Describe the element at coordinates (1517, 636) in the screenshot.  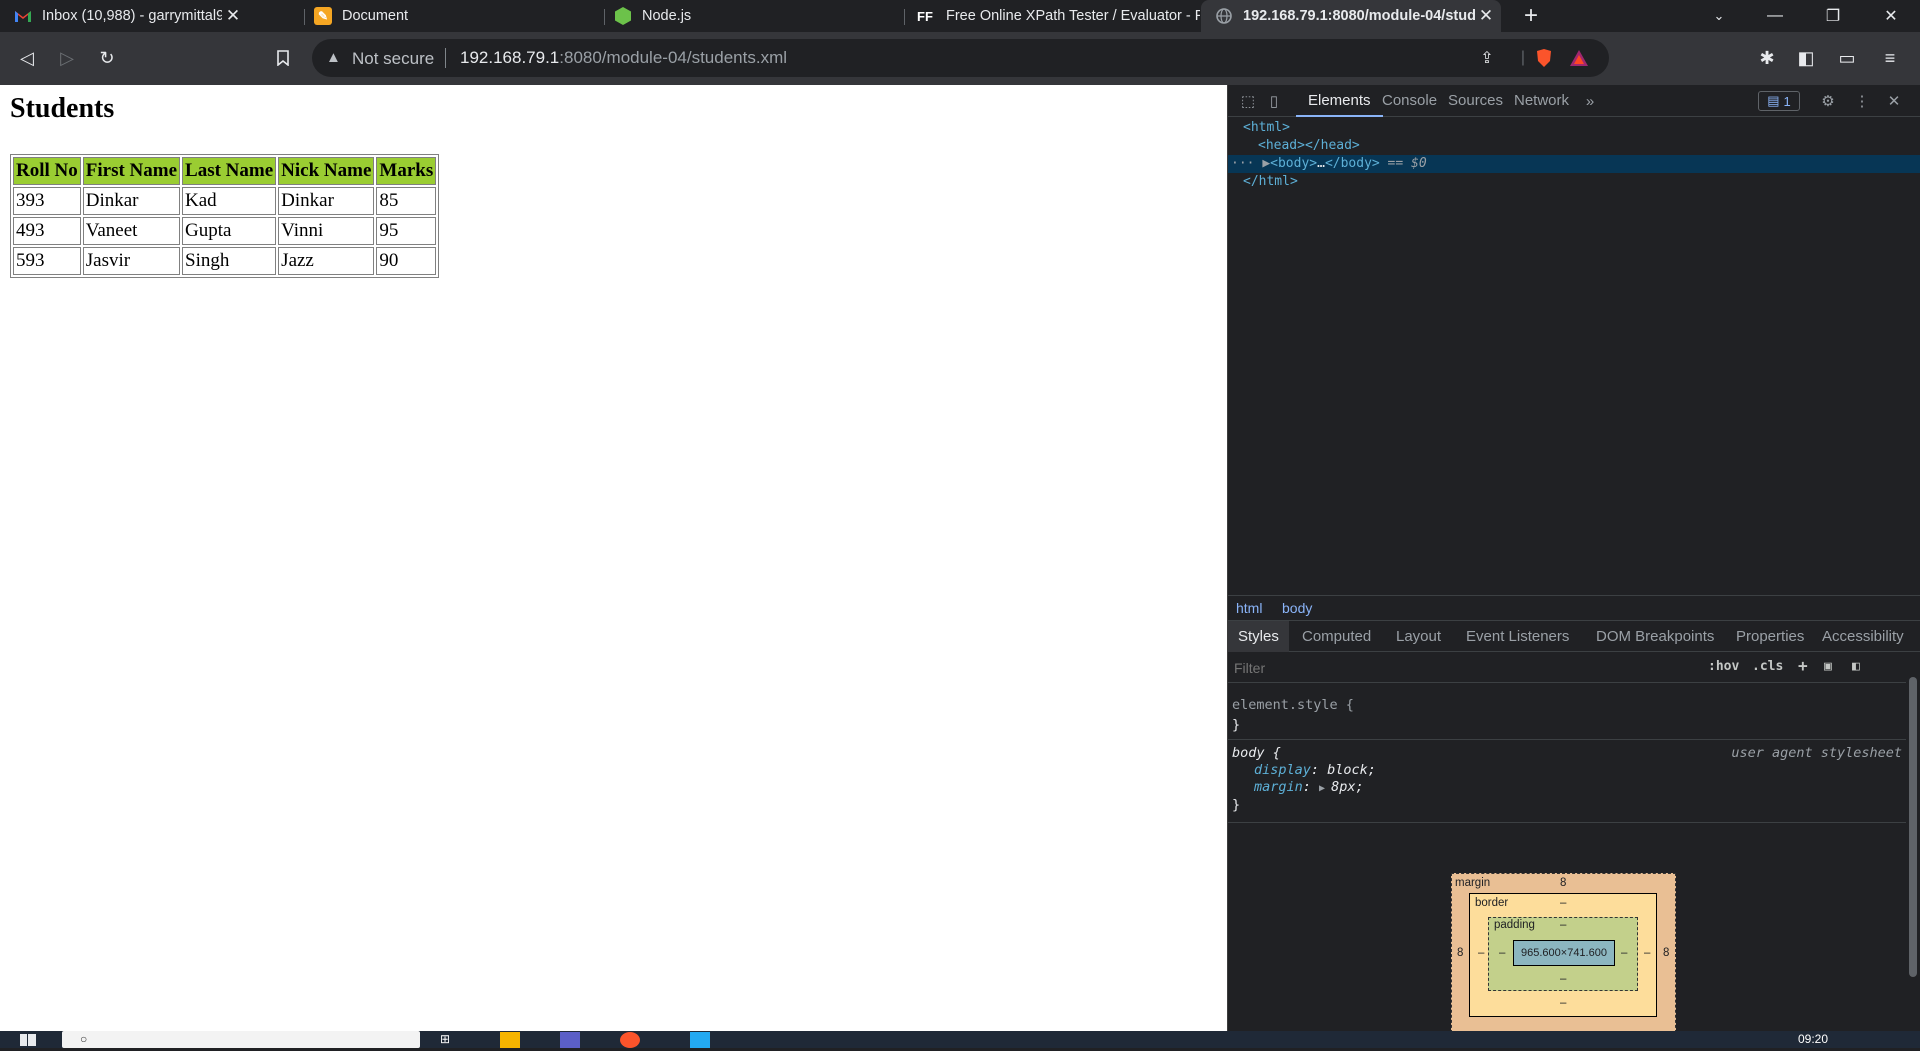
I see `tab-event-listeners: Event Listeners` at that location.